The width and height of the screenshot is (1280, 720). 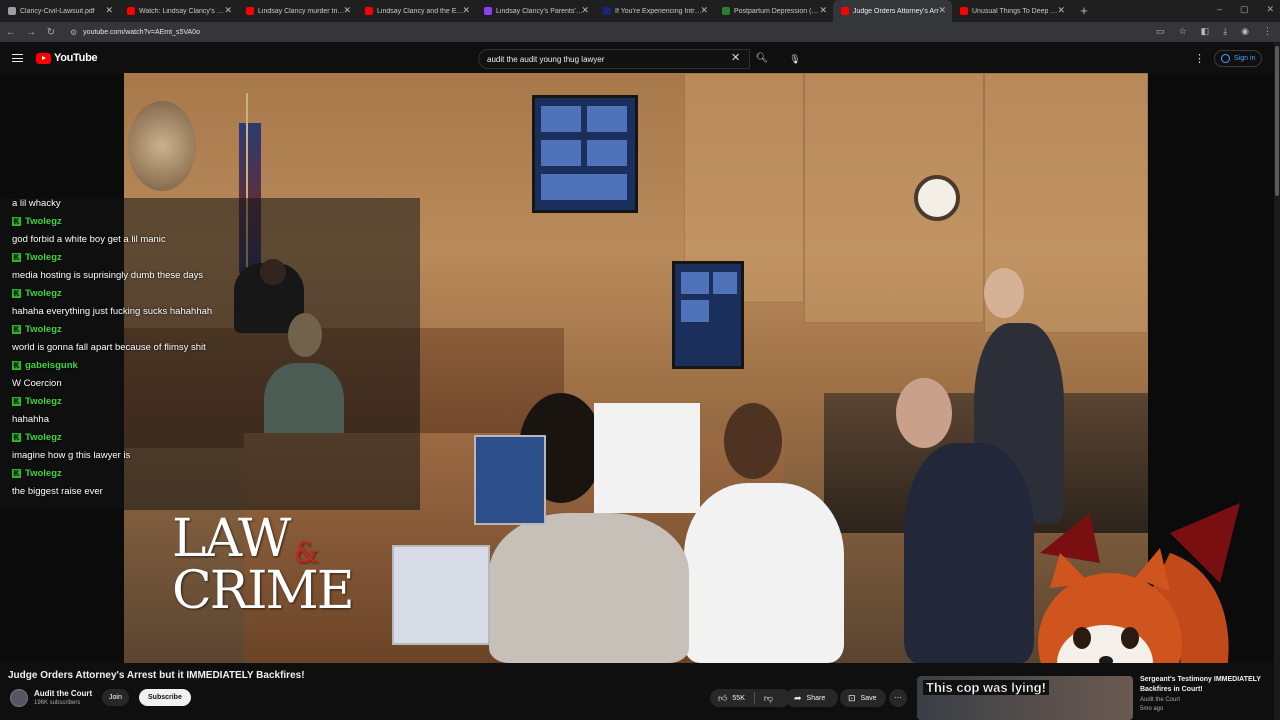 What do you see at coordinates (135, 32) in the screenshot?
I see `url-field: ⚙ youtube.com/watch?v=AEmt_s5VA0o` at bounding box center [135, 32].